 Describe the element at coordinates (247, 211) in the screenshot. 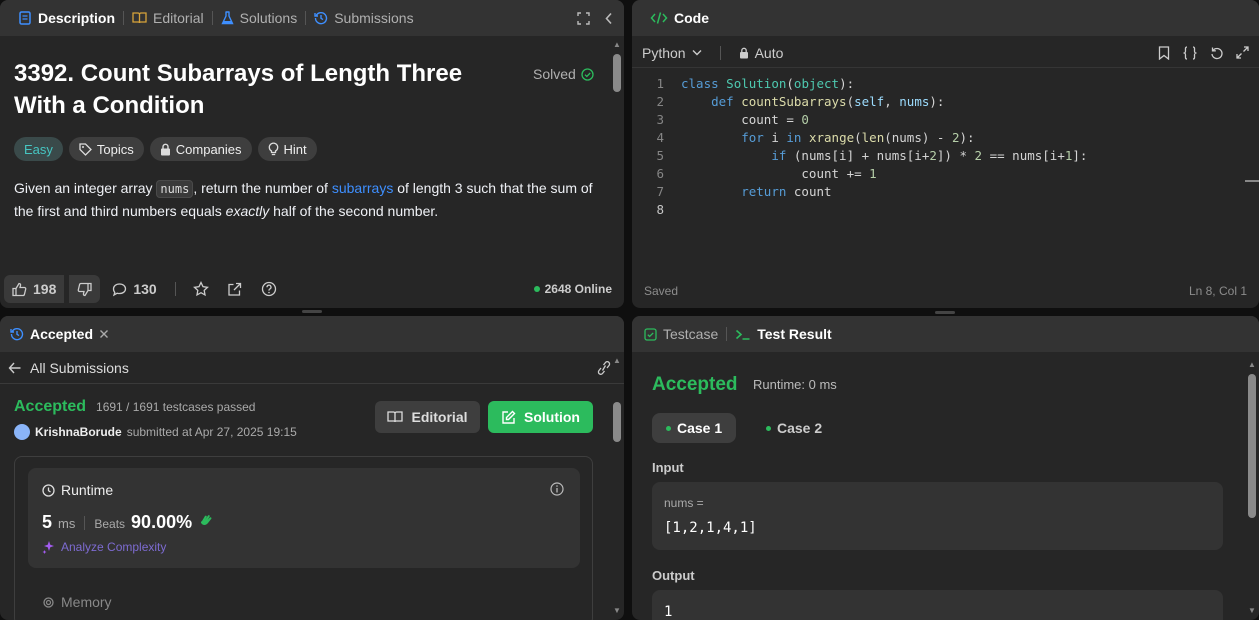

I see `desc-emphasis: exactly` at that location.